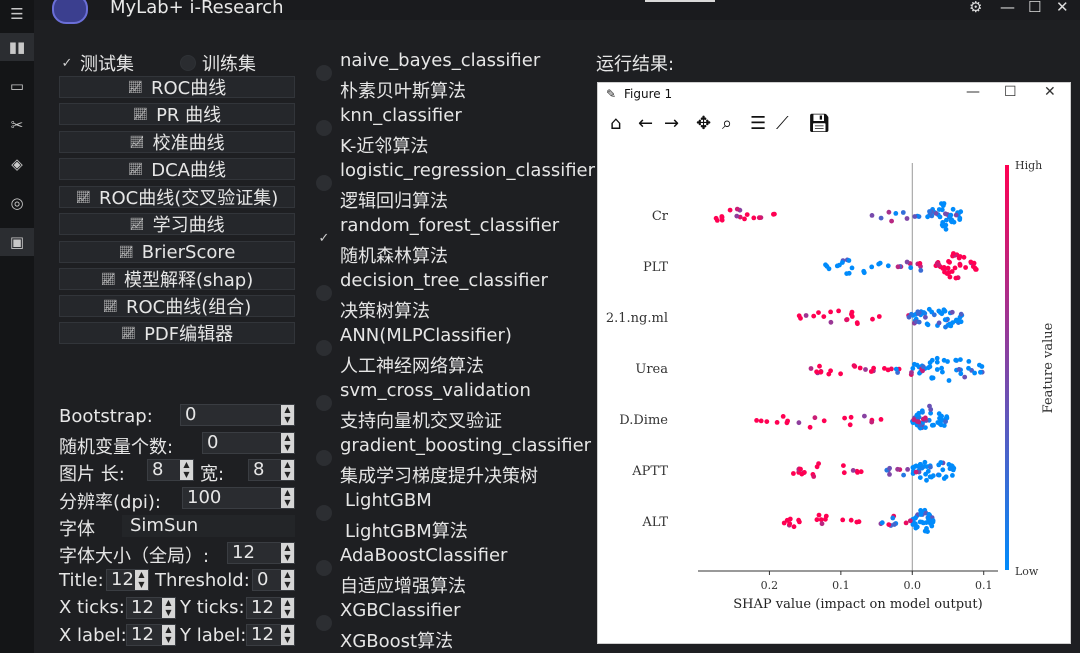 This screenshot has height=653, width=1080. What do you see at coordinates (177, 279) in the screenshot?
I see `shap-explain-button: 📈︎ 模型解释(shap)` at bounding box center [177, 279].